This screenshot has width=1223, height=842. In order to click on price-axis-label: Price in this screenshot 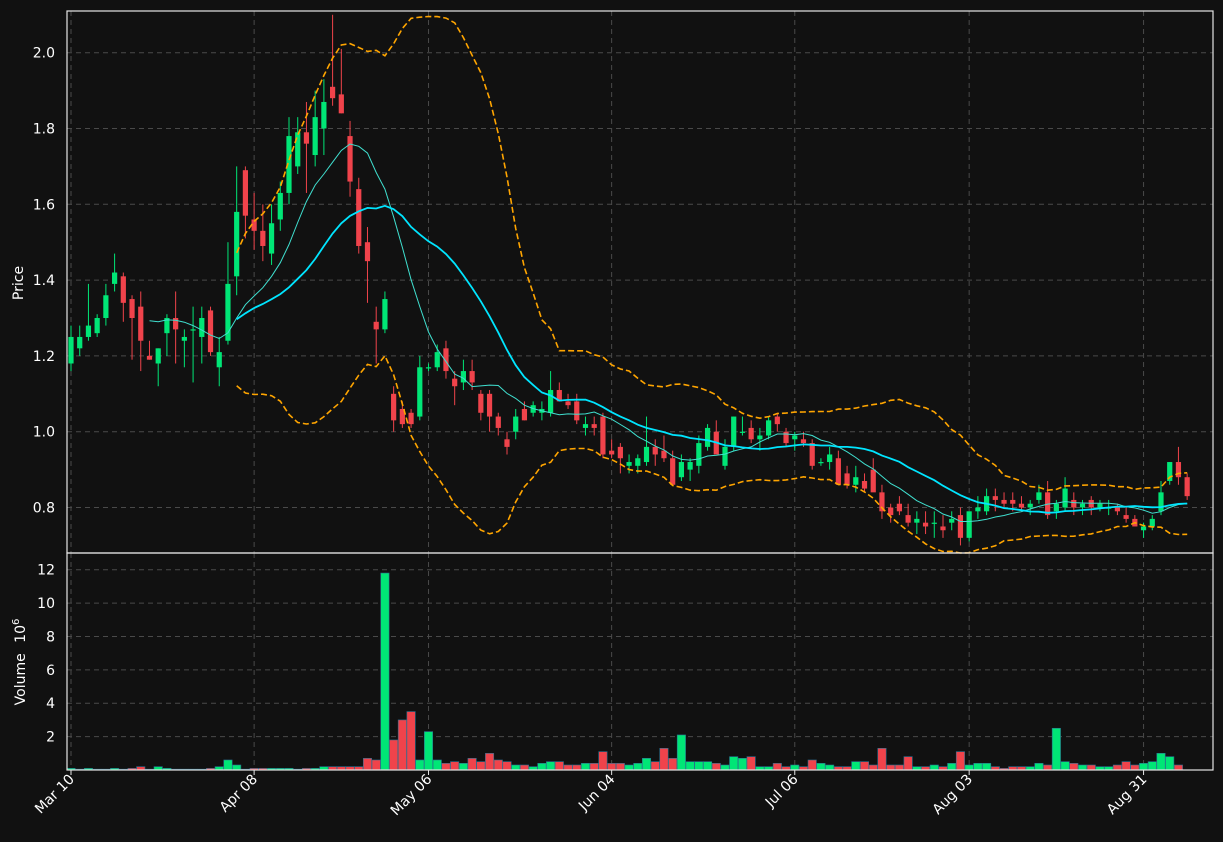, I will do `click(19, 283)`.